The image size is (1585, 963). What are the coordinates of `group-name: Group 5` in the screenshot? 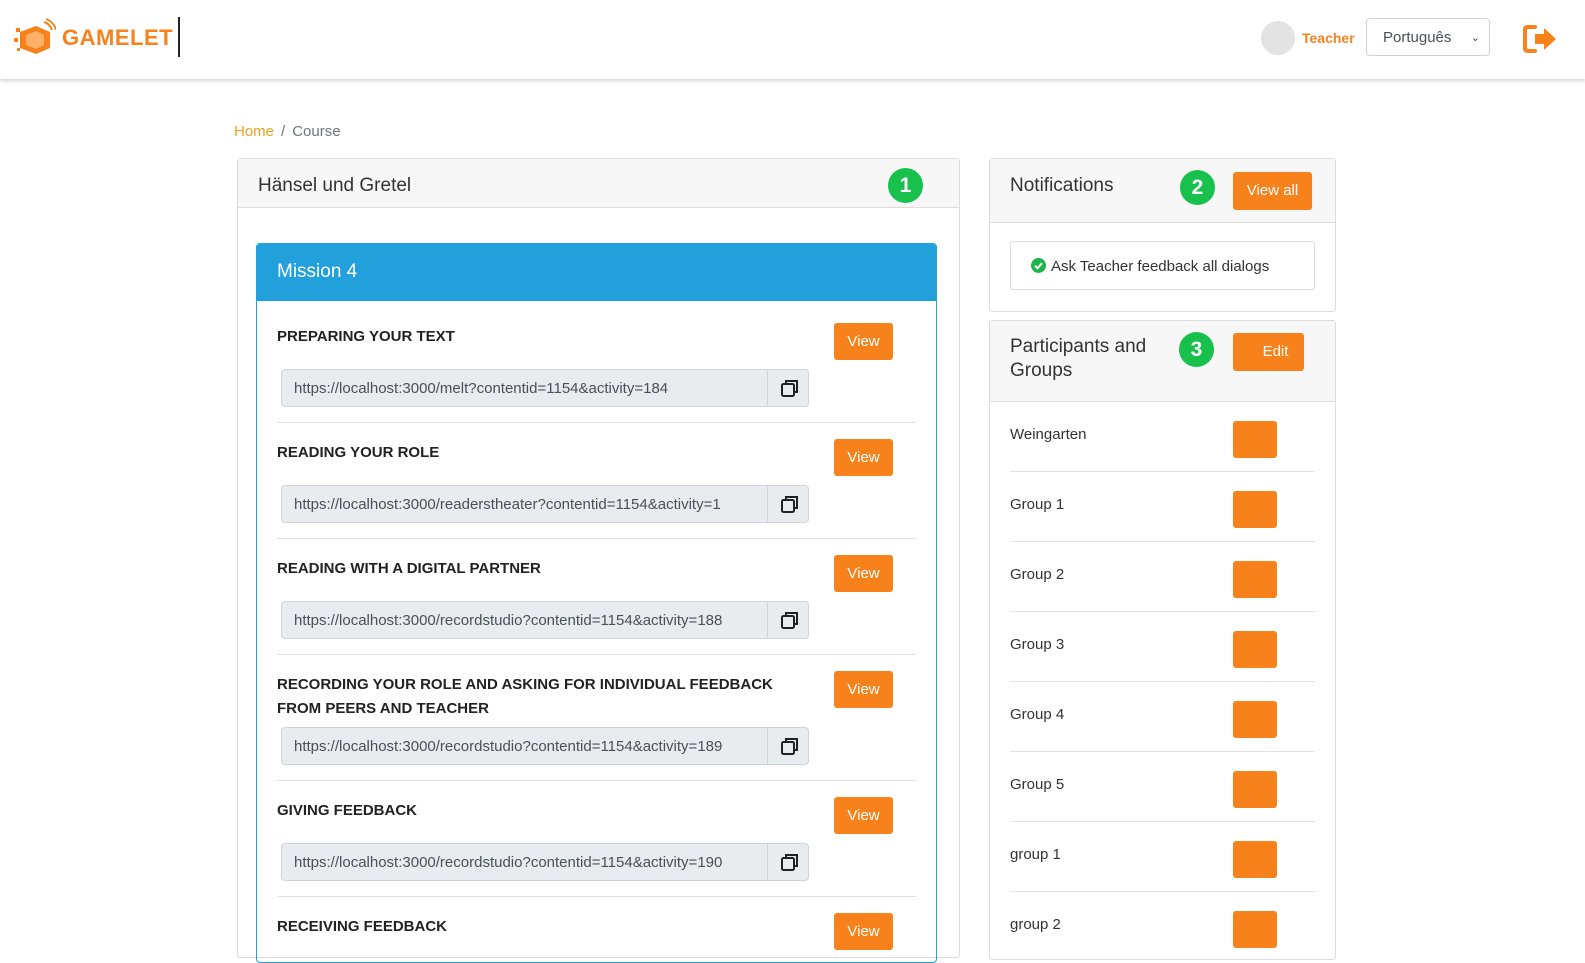 It's located at (1037, 784).